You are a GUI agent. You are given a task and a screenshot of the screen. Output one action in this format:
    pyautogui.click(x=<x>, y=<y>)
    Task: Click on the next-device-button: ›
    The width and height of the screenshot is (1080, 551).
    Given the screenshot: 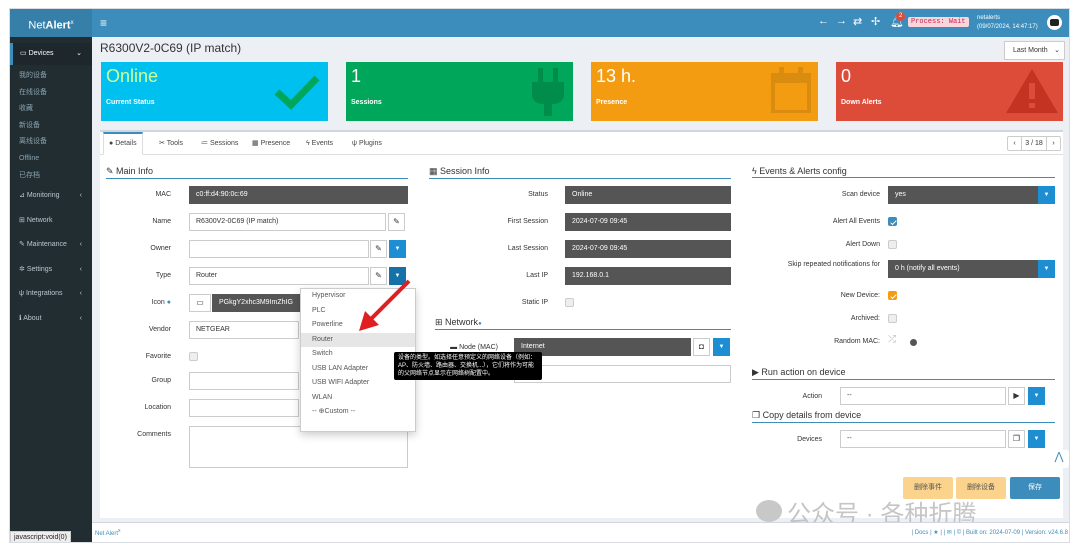 What is the action you would take?
    pyautogui.click(x=1053, y=143)
    